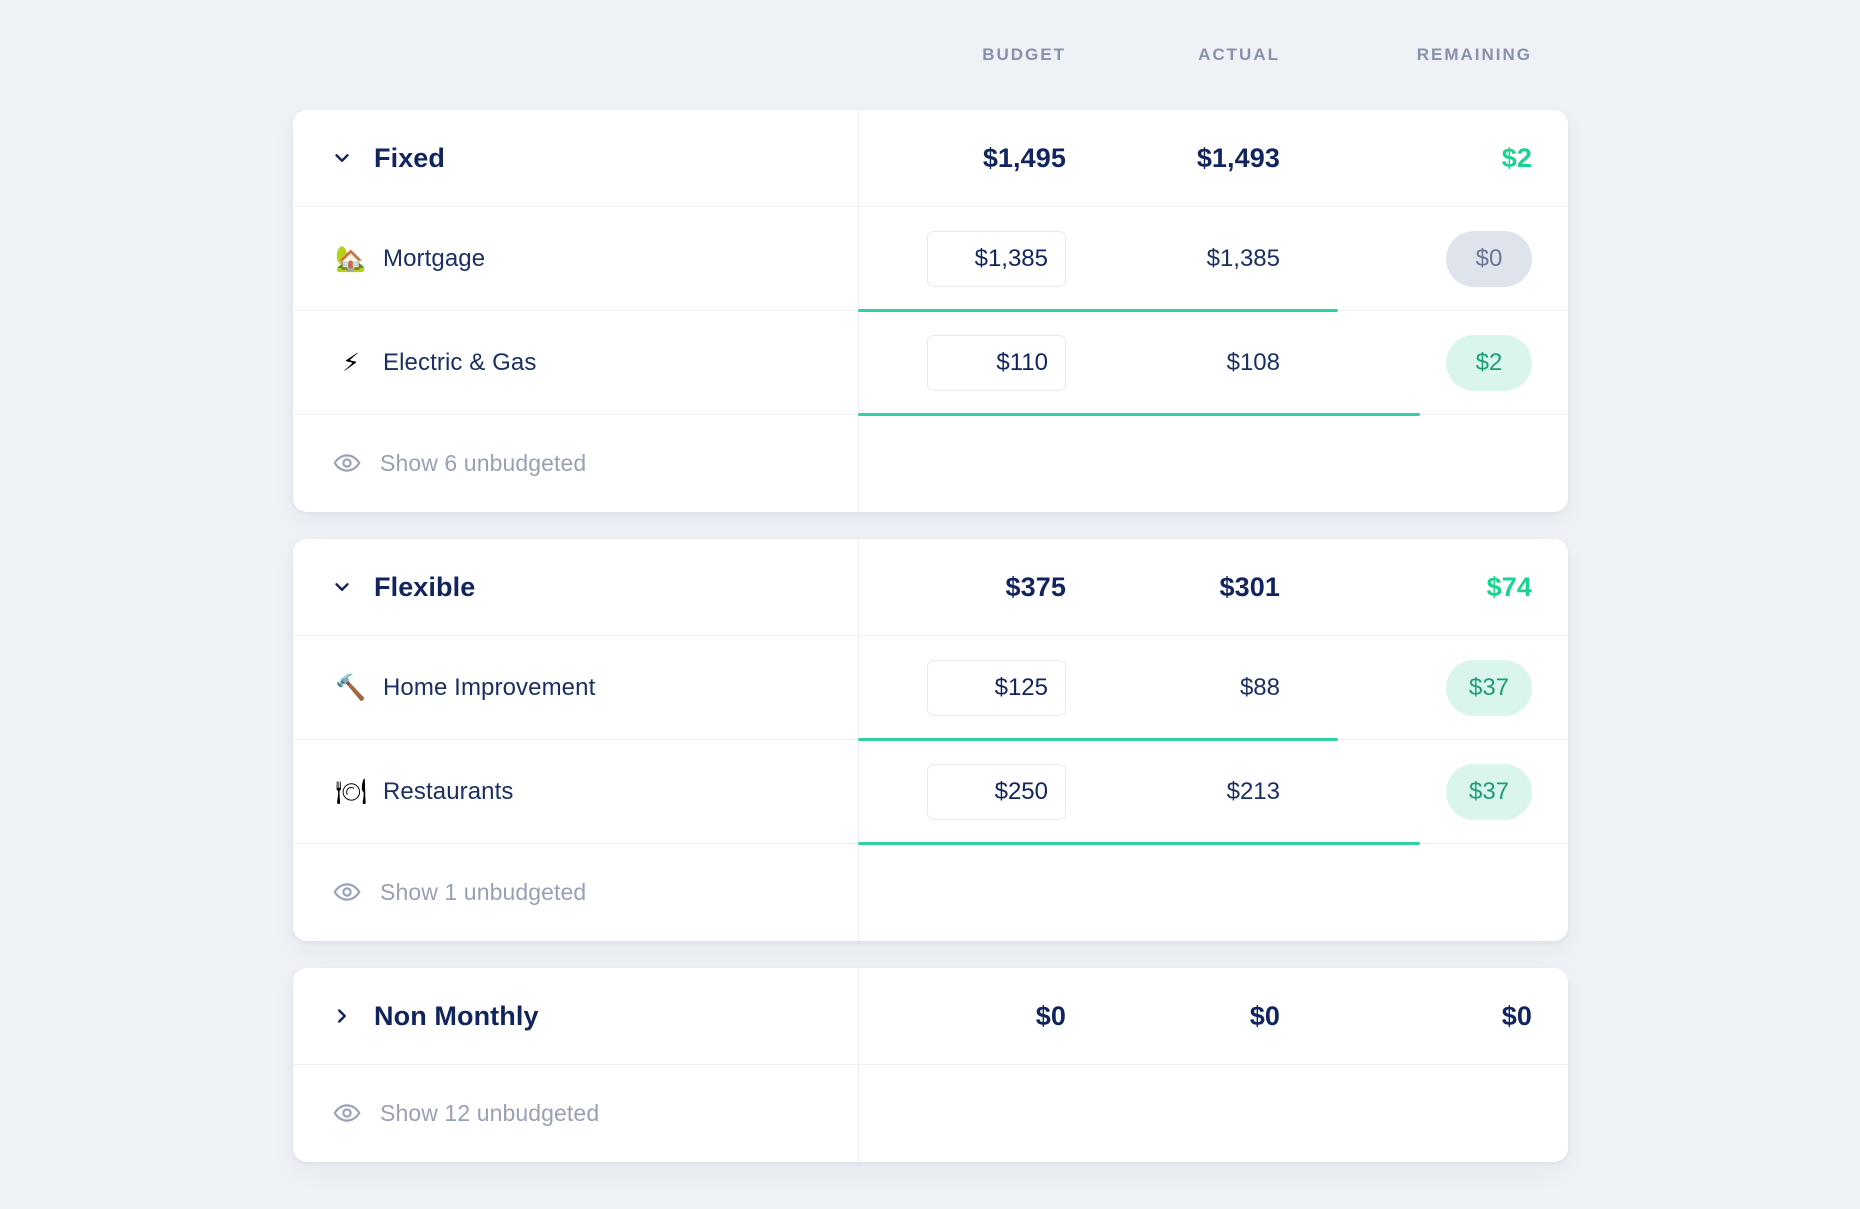  What do you see at coordinates (351, 258) in the screenshot?
I see `house-with-garden-emoji: 🏡` at bounding box center [351, 258].